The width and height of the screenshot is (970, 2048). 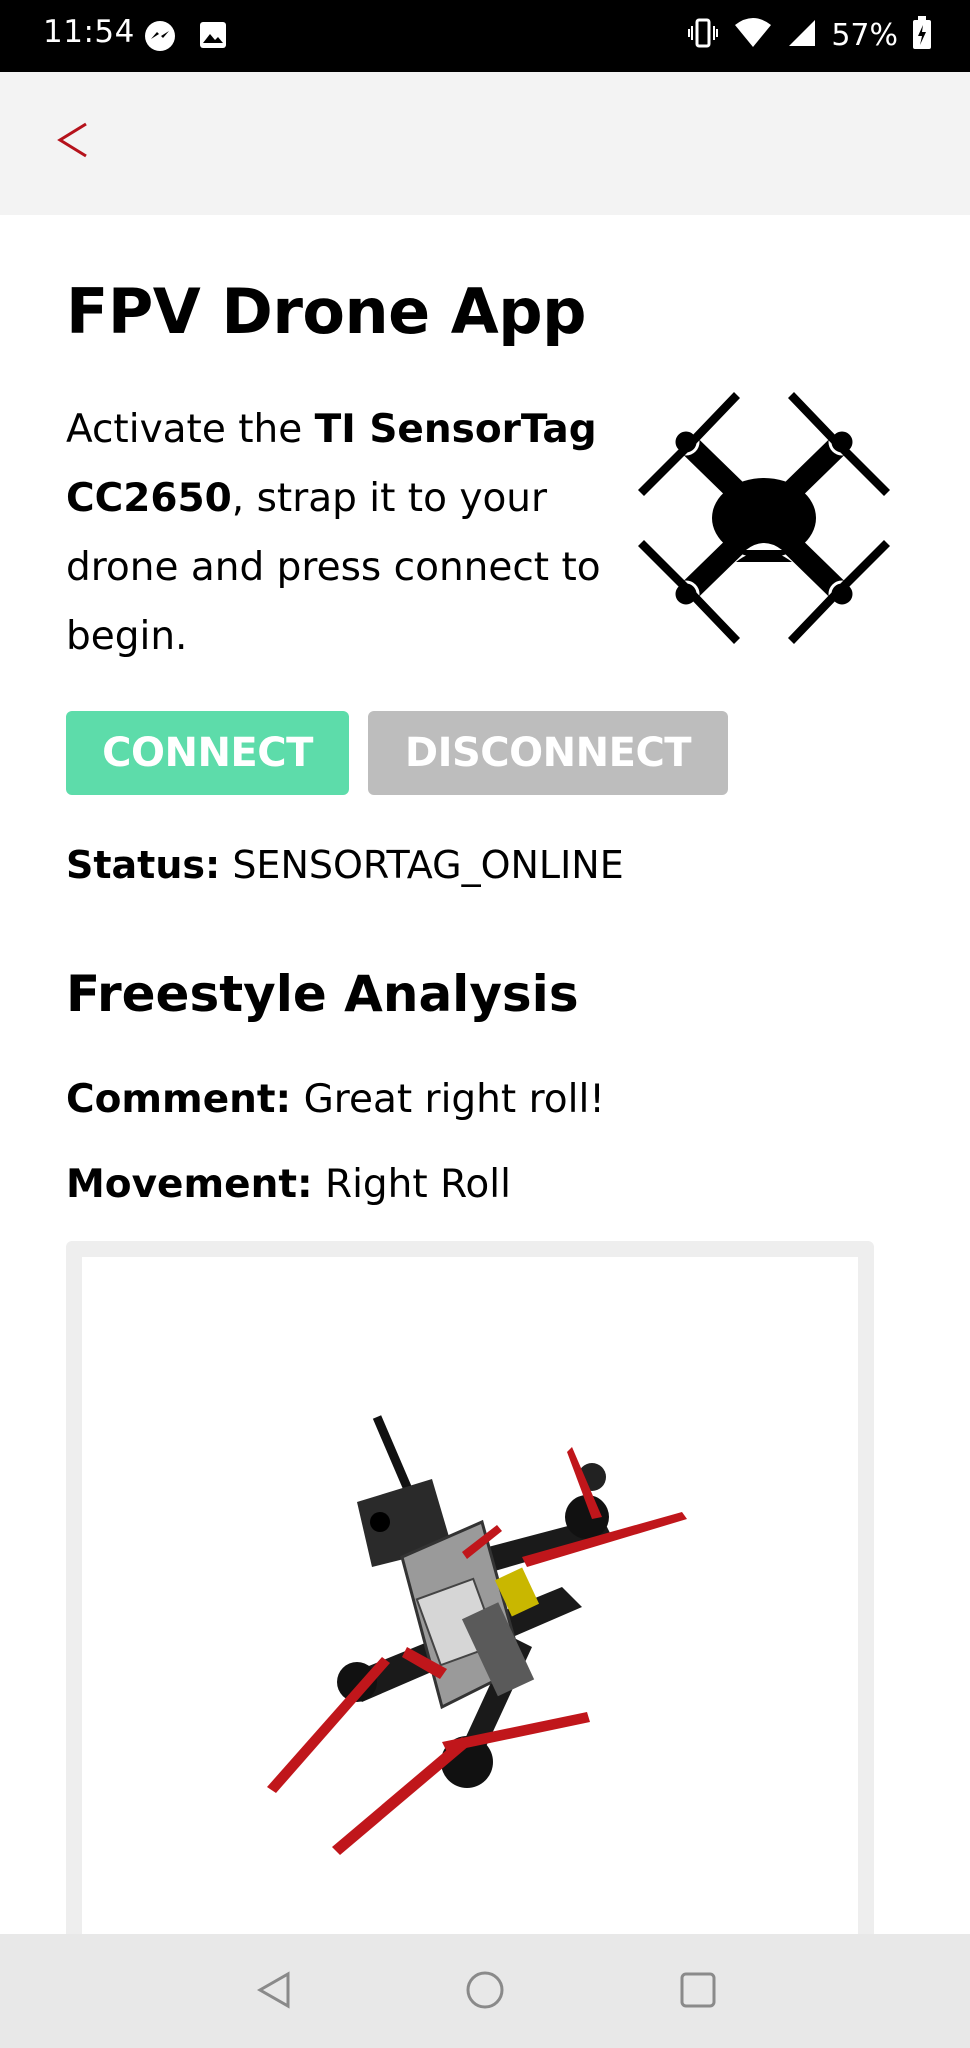 I want to click on status-value: SENSORTAG_ONLINE, so click(x=428, y=865).